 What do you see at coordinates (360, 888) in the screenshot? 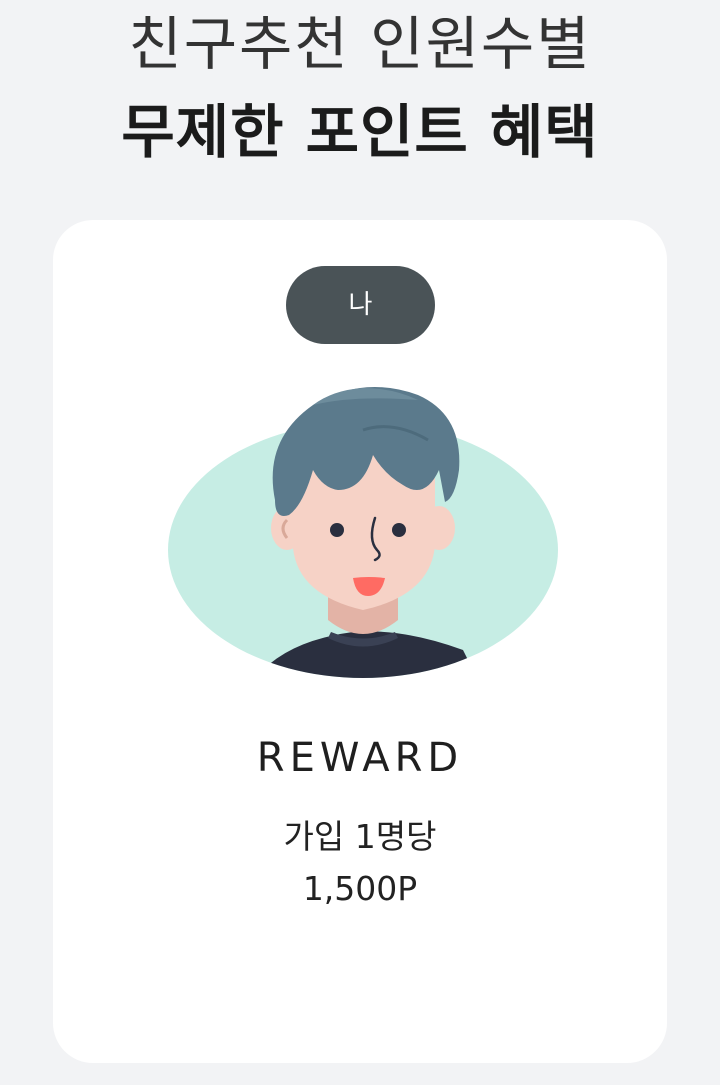
I see `reward-amount: 1,500P` at bounding box center [360, 888].